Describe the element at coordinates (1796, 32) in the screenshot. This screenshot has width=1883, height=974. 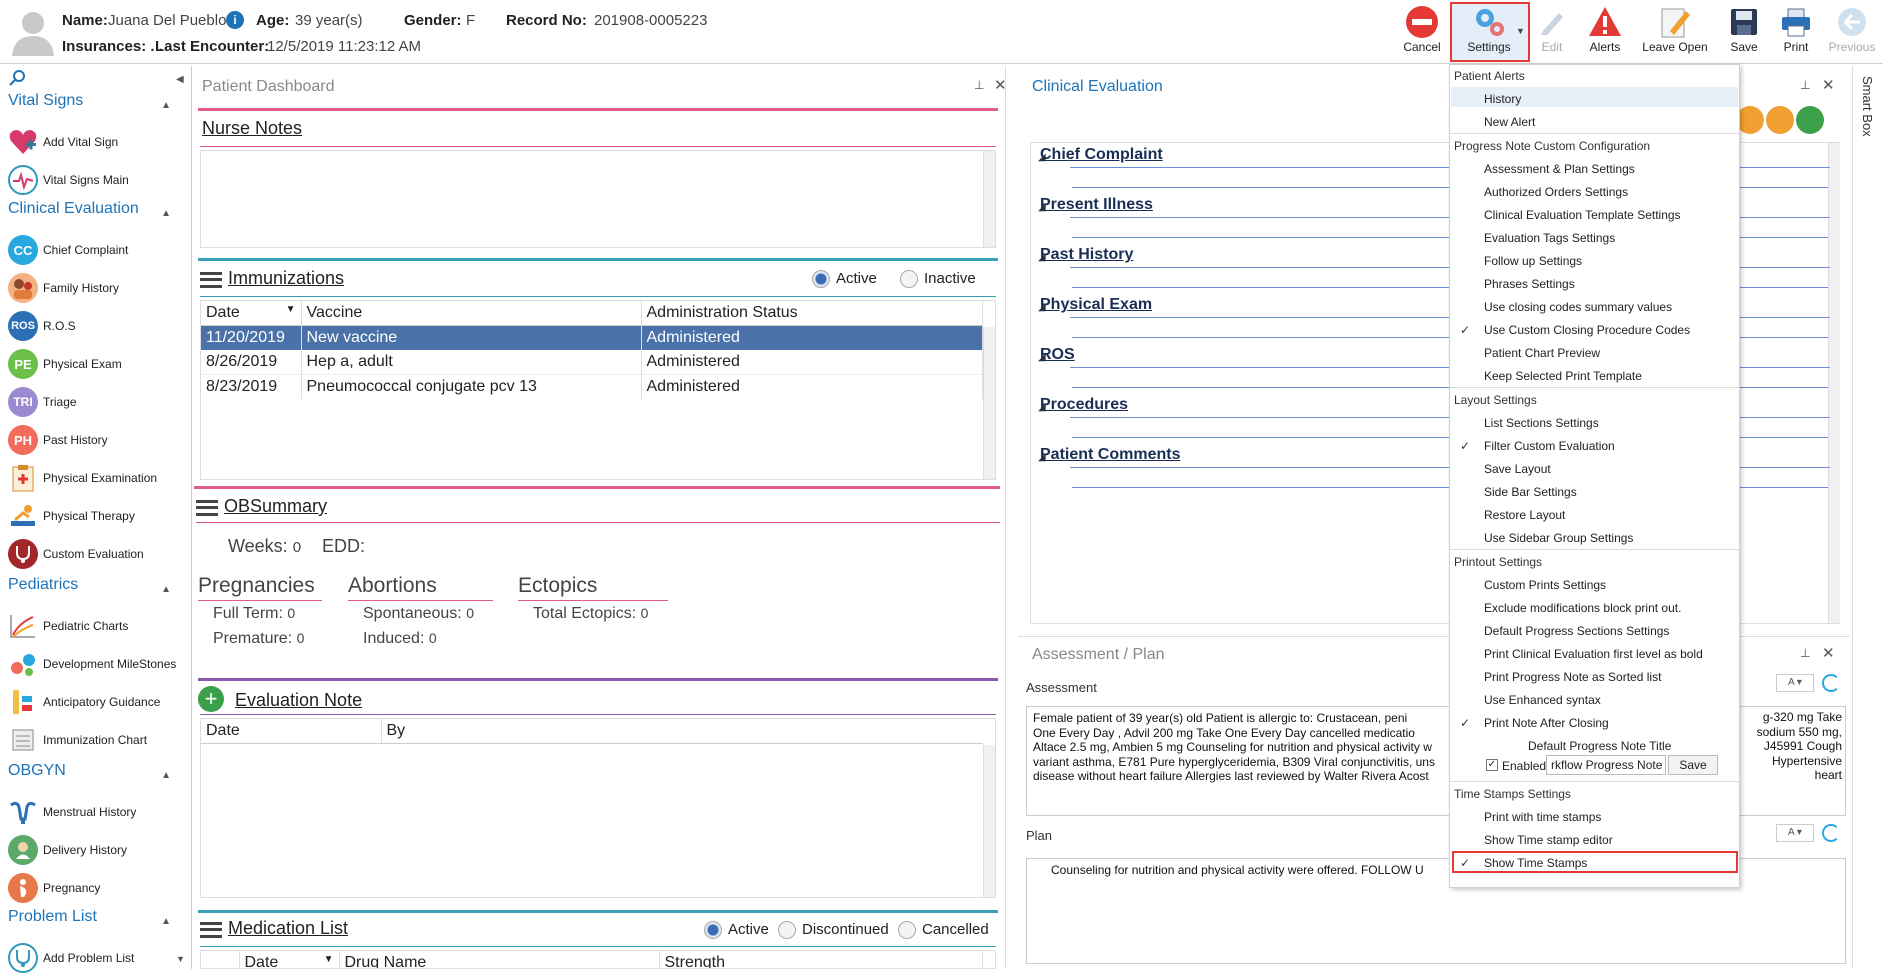
I see `print-button: Print` at that location.